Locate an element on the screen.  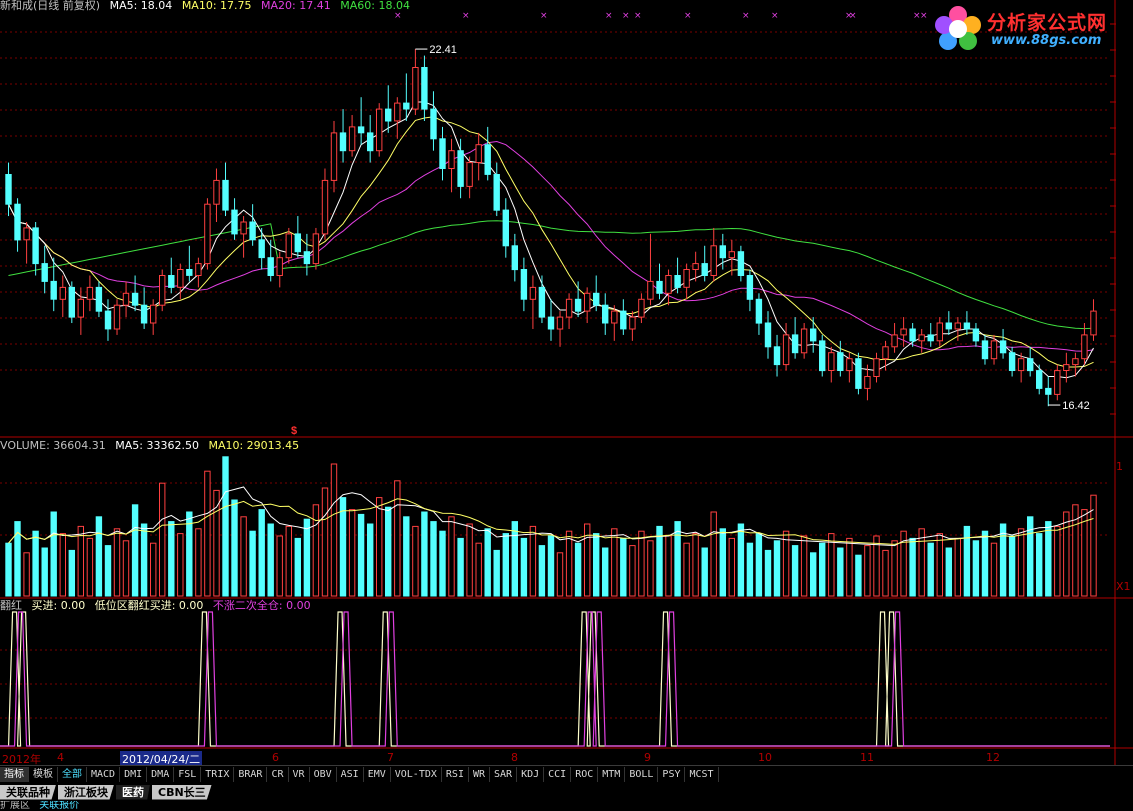
indicator-tab-sar: SAR is located at coordinates (504, 774).